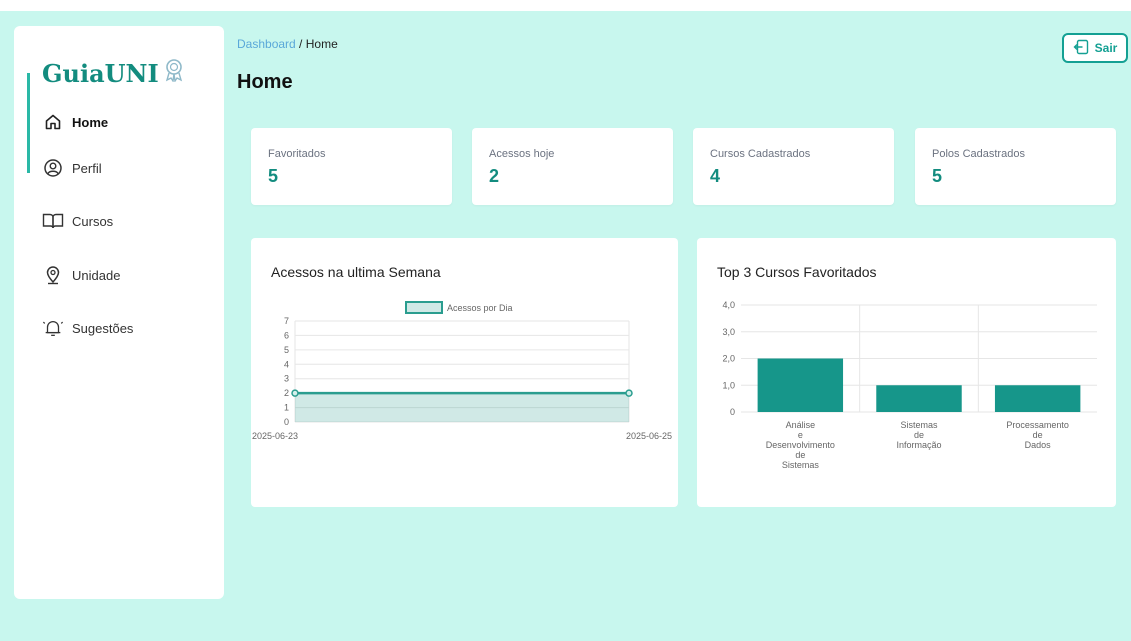 Image resolution: width=1131 pixels, height=641 pixels. Describe the element at coordinates (1106, 48) in the screenshot. I see `logout-label: Sair` at that location.